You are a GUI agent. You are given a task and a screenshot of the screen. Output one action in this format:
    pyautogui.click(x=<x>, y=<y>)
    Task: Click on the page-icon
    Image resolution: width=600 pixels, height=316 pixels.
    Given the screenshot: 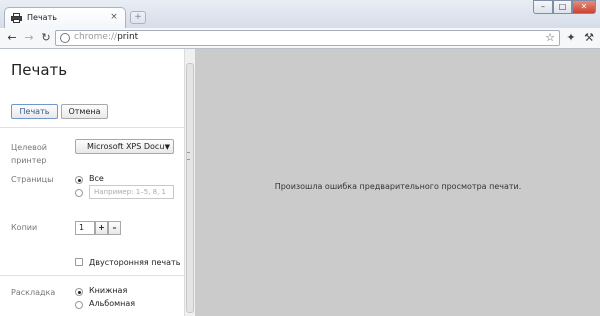 What is the action you would take?
    pyautogui.click(x=65, y=38)
    